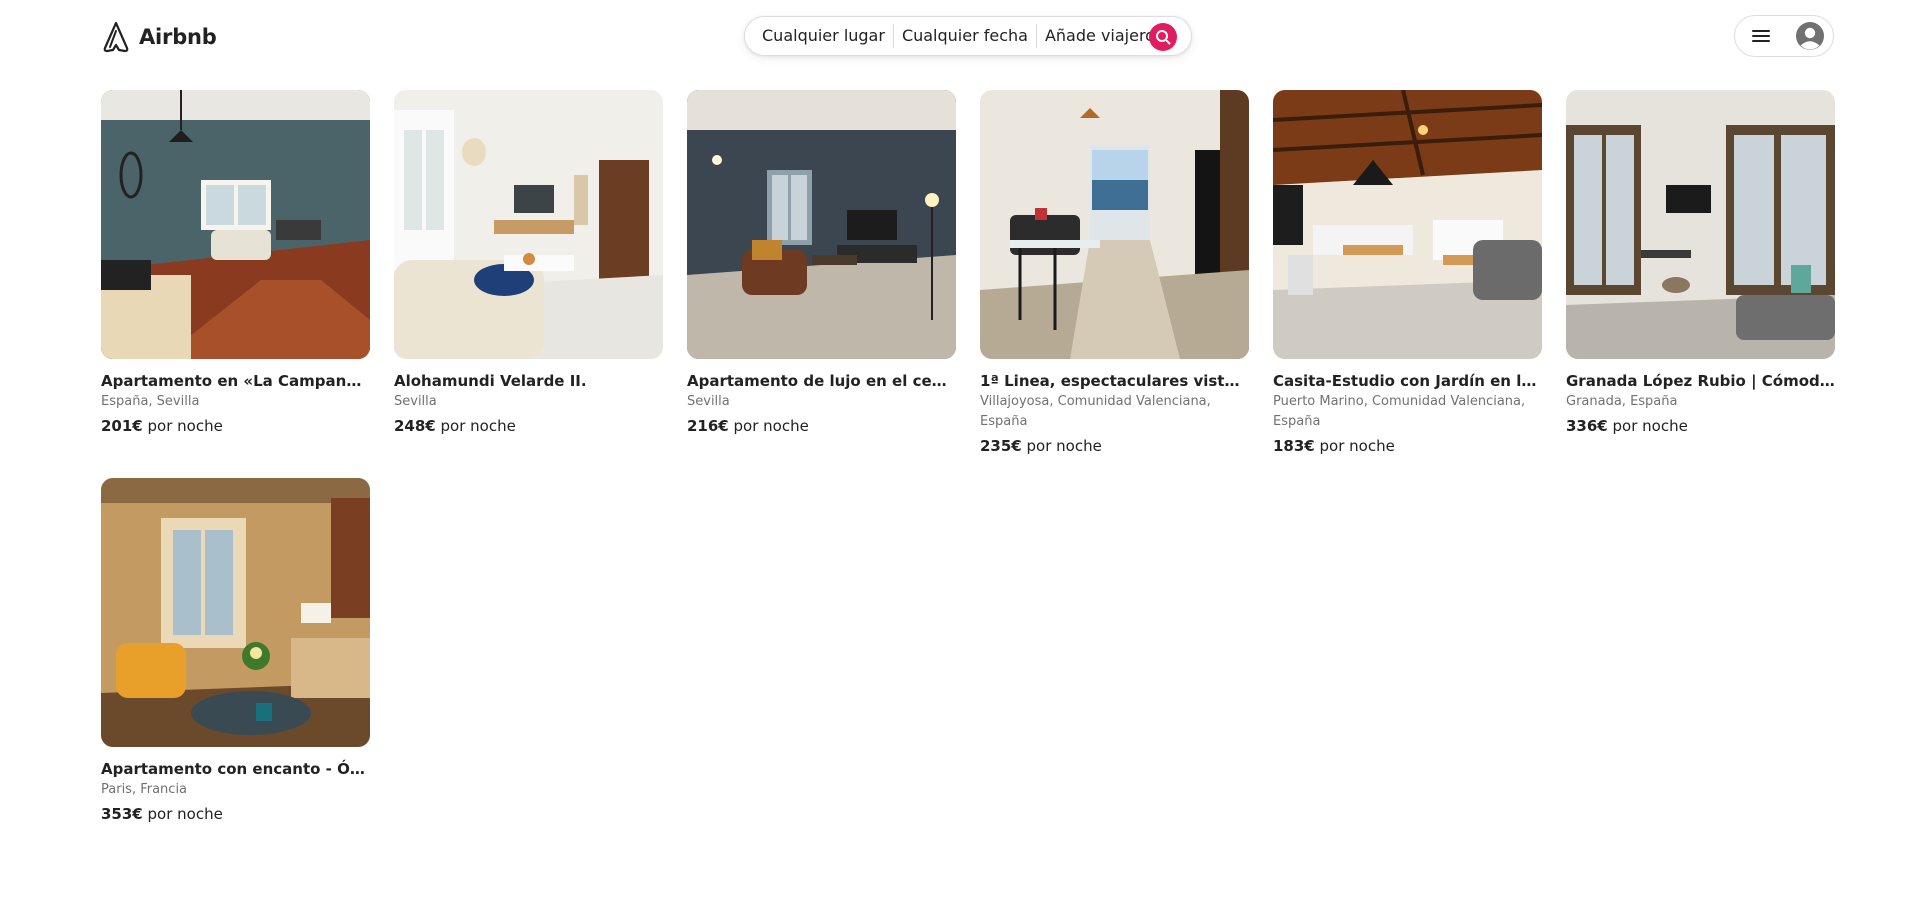  I want to click on search-button, so click(1163, 37).